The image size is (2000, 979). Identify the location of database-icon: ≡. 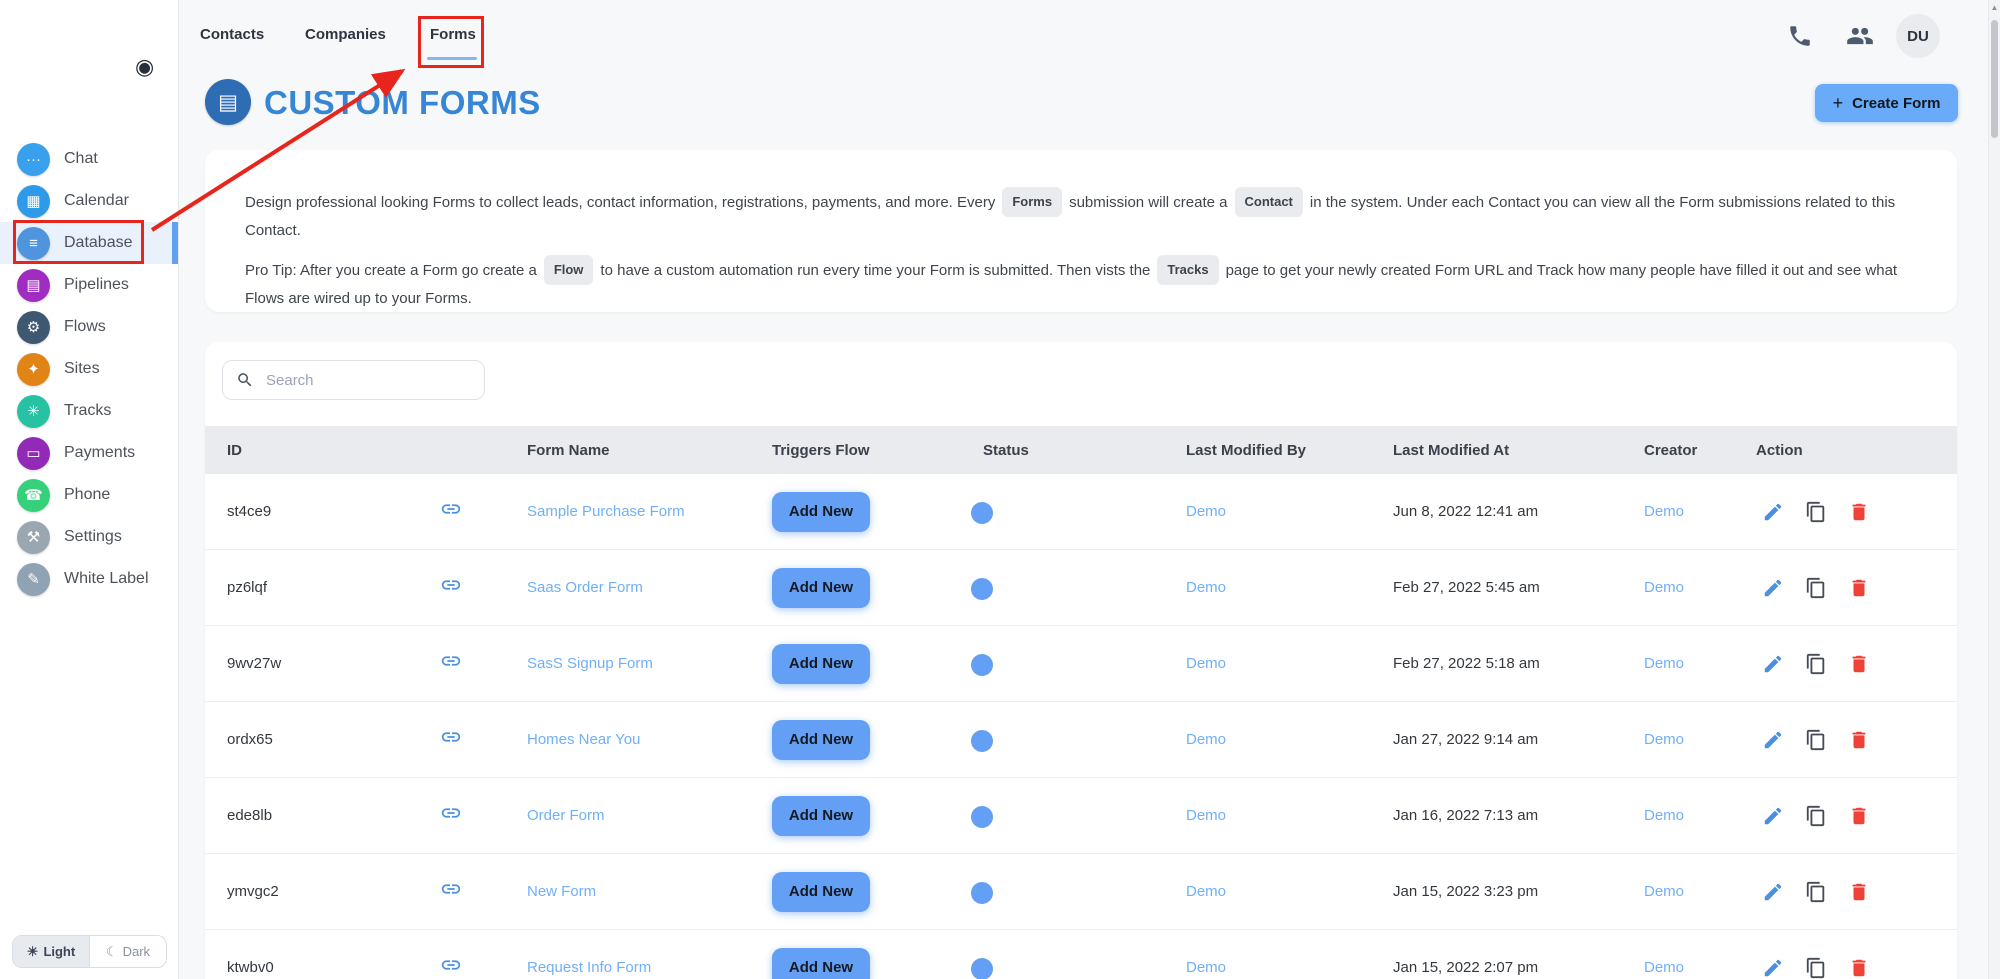
(33, 243).